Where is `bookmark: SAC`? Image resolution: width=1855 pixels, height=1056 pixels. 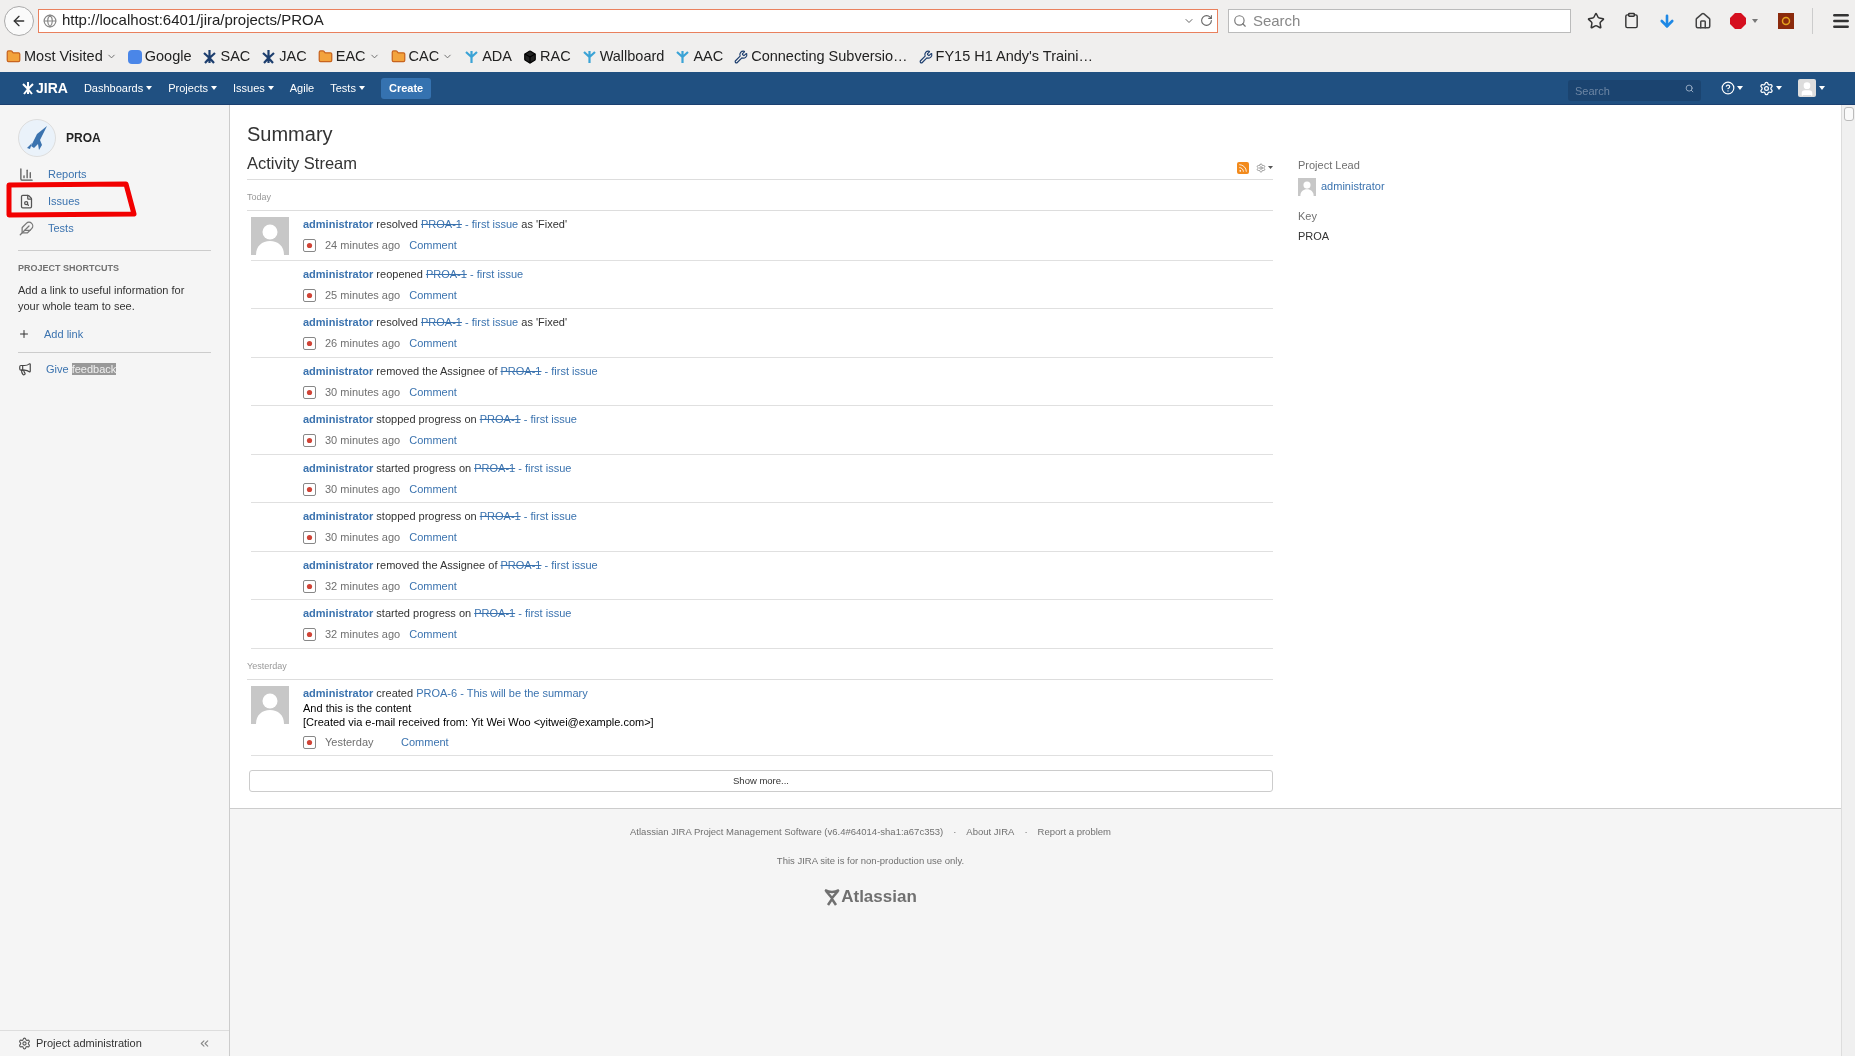
bookmark: SAC is located at coordinates (226, 56).